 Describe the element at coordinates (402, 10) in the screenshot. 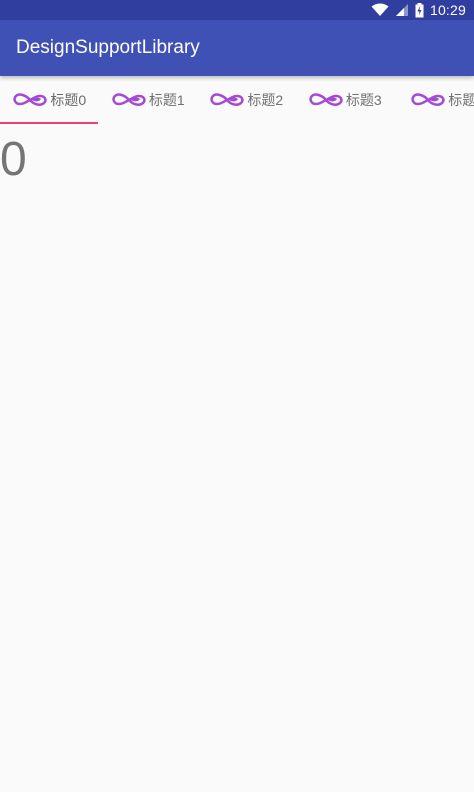

I see `signal-icon` at that location.